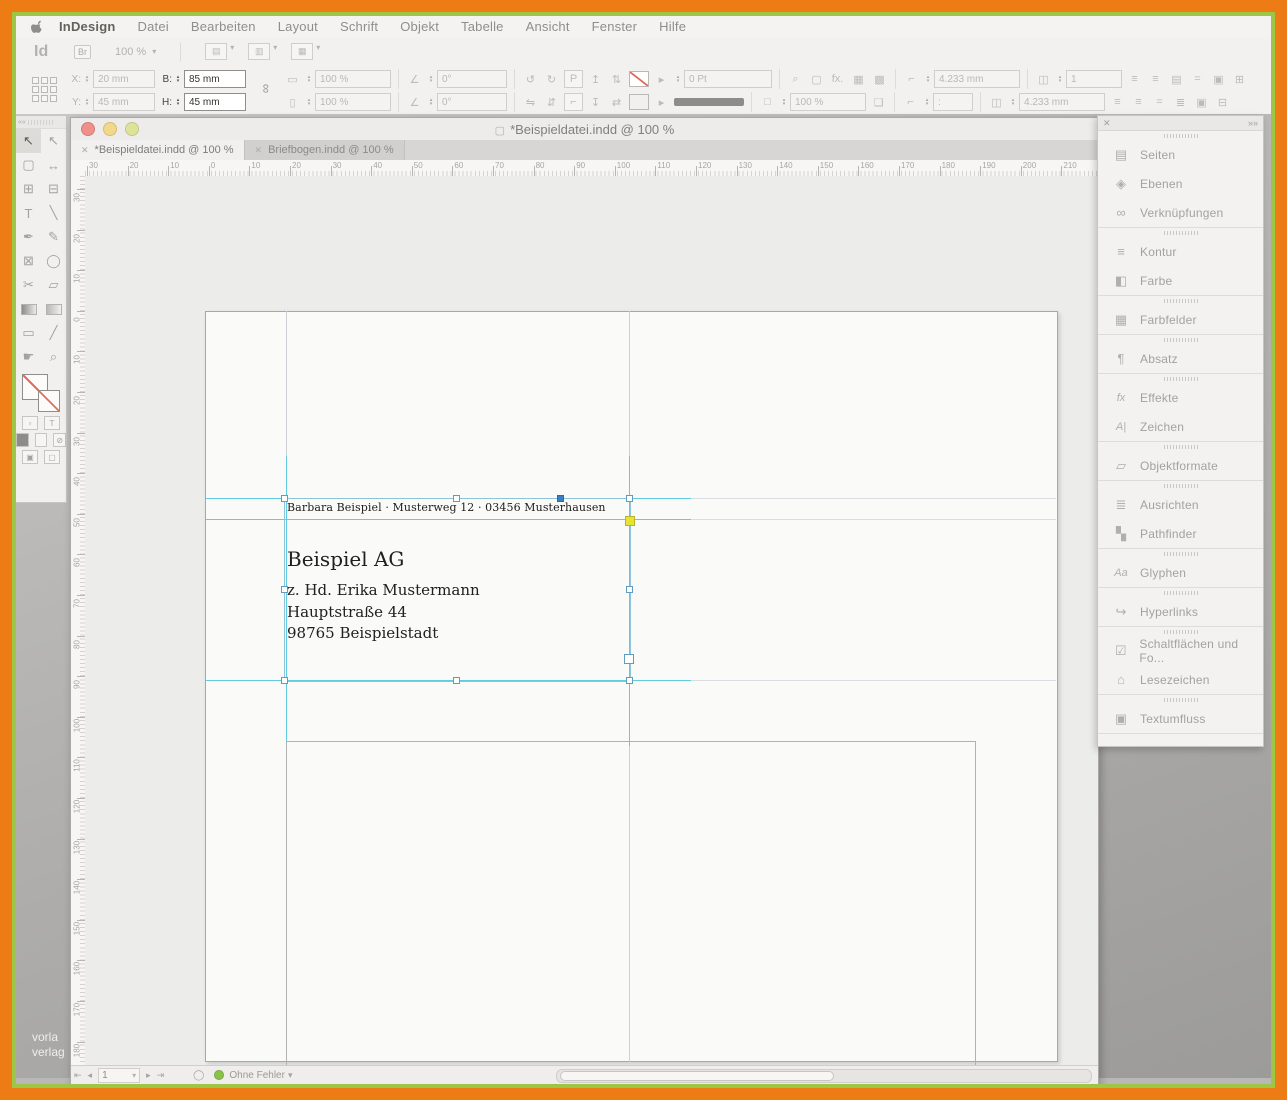 This screenshot has width=1287, height=1100. What do you see at coordinates (22, 440) in the screenshot?
I see `color-button` at bounding box center [22, 440].